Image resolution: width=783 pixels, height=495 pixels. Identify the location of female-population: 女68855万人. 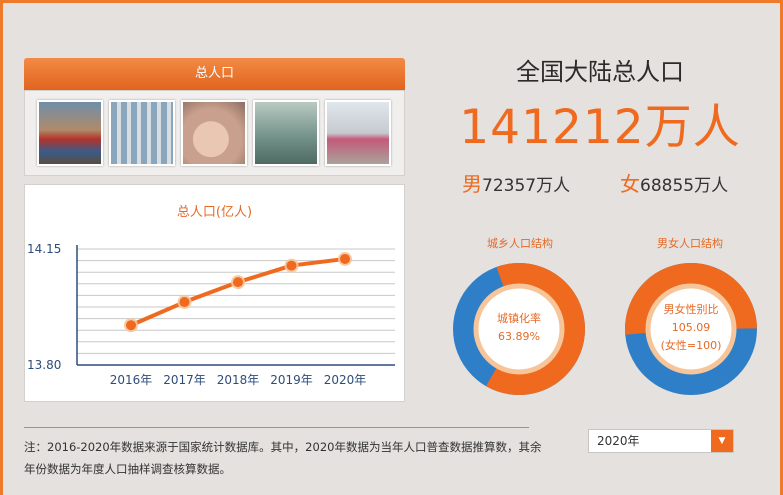
(674, 182).